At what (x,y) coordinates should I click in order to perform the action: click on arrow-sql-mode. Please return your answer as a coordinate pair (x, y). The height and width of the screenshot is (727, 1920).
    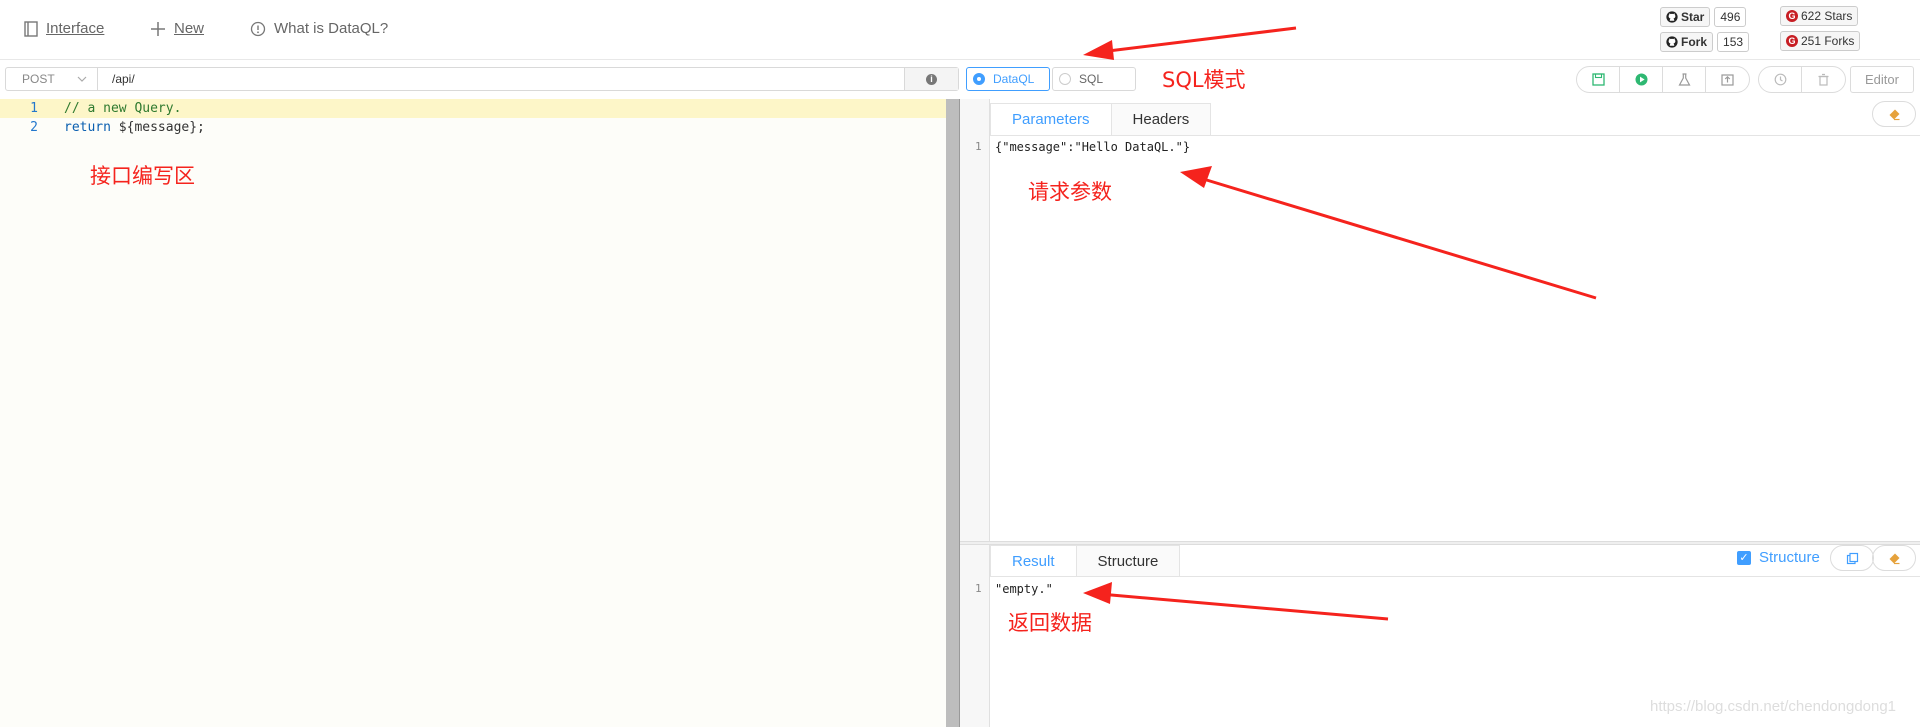
    Looking at the image, I should click on (1190, 43).